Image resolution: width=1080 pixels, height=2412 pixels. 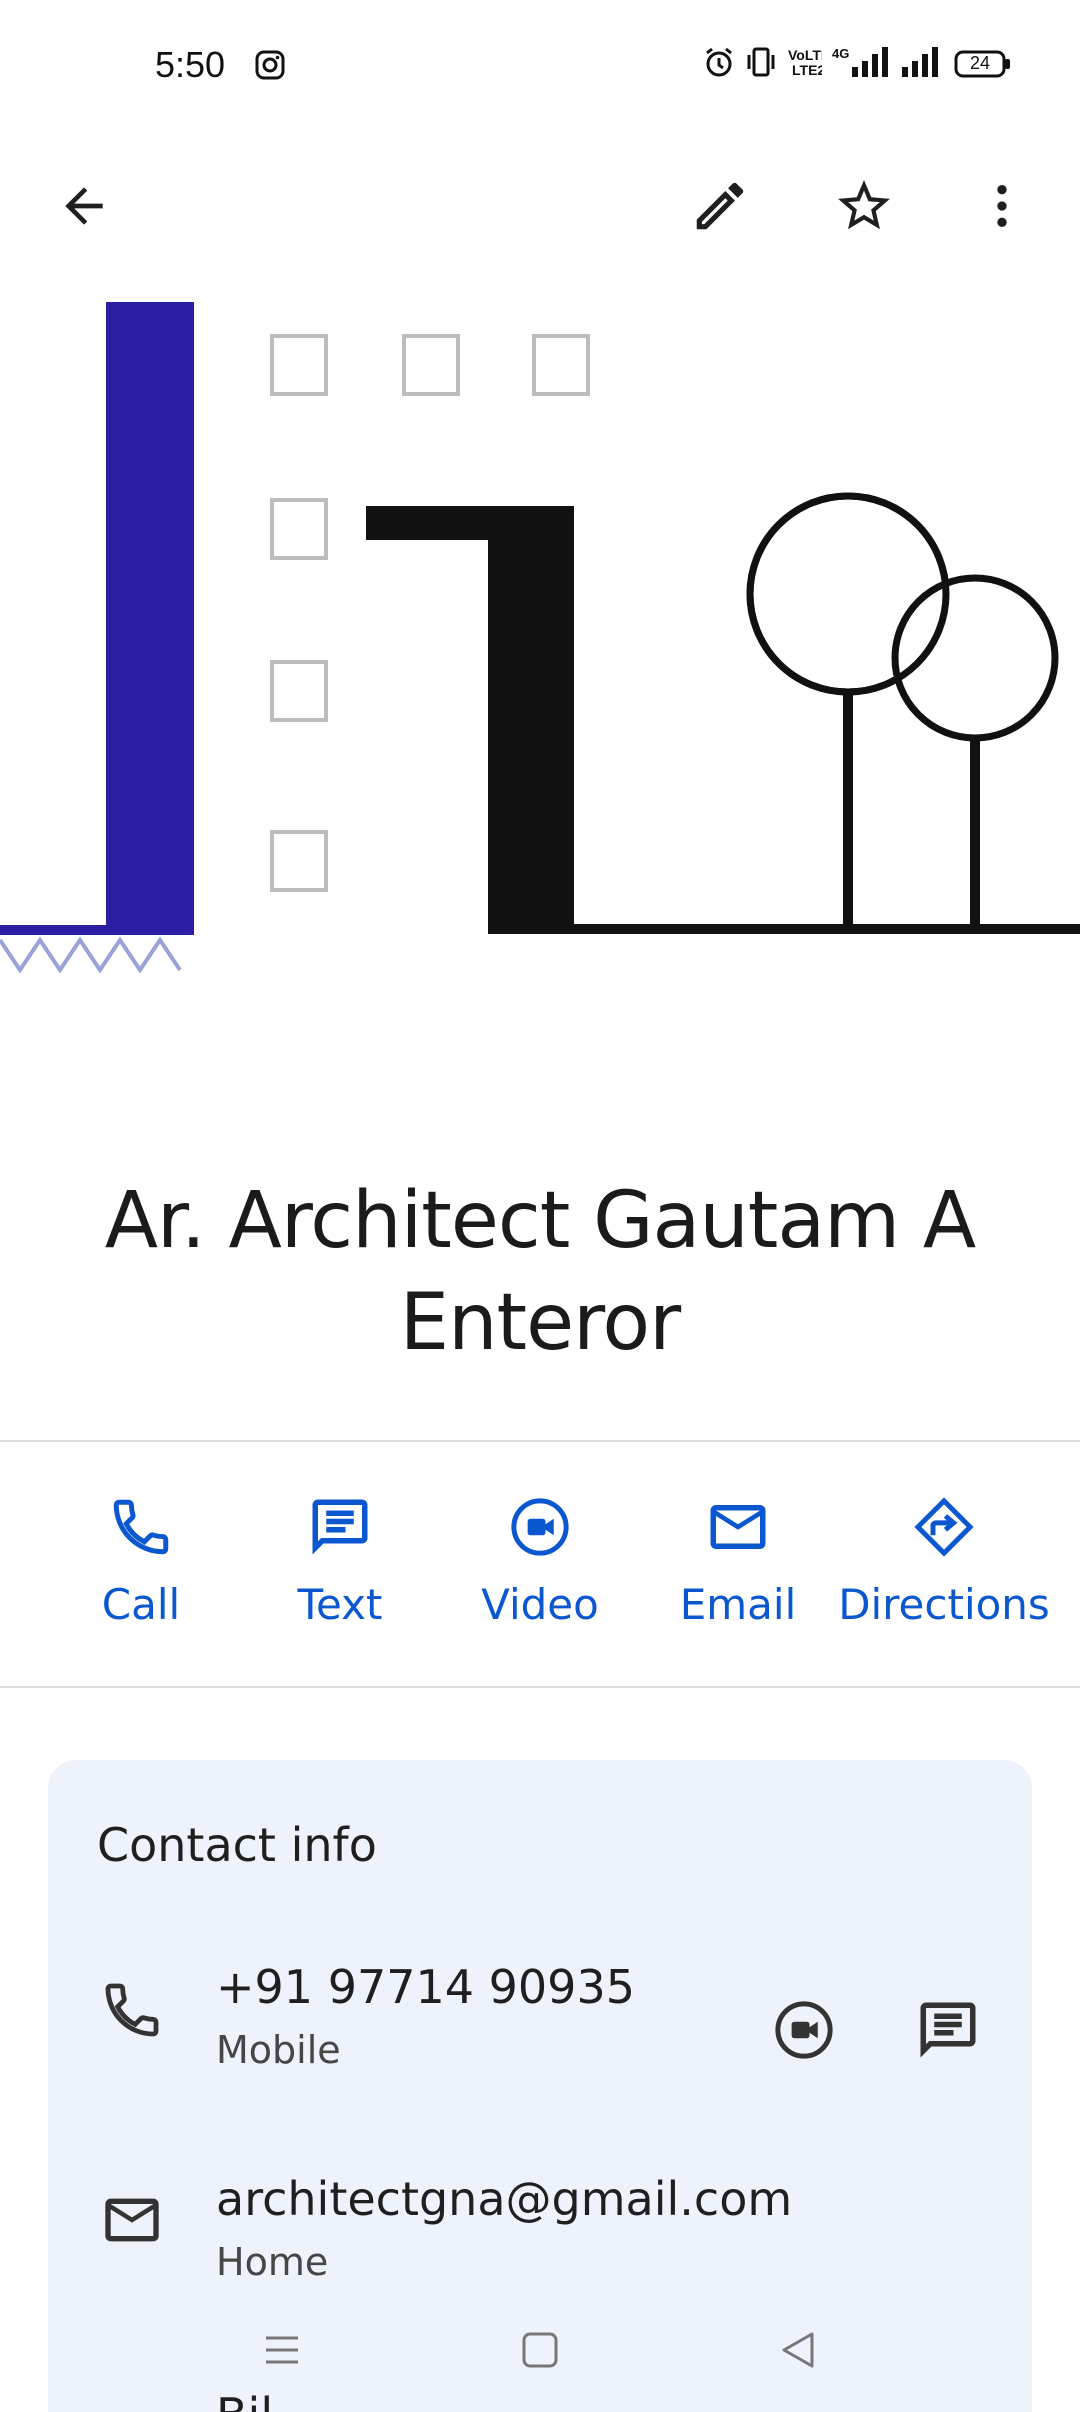 I want to click on battery-icon: 24, so click(x=983, y=64).